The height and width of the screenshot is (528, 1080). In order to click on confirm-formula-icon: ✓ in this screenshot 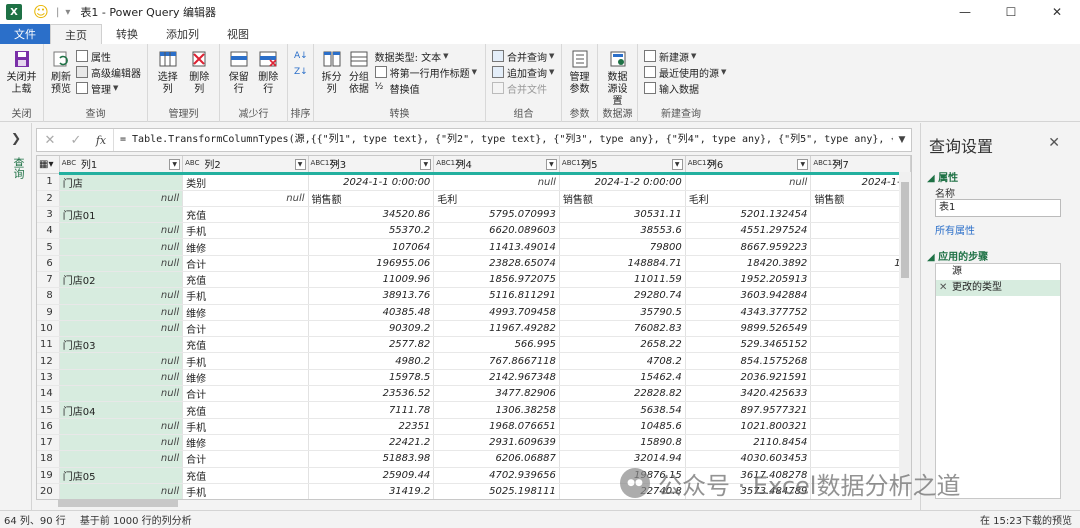, I will do `click(76, 140)`.